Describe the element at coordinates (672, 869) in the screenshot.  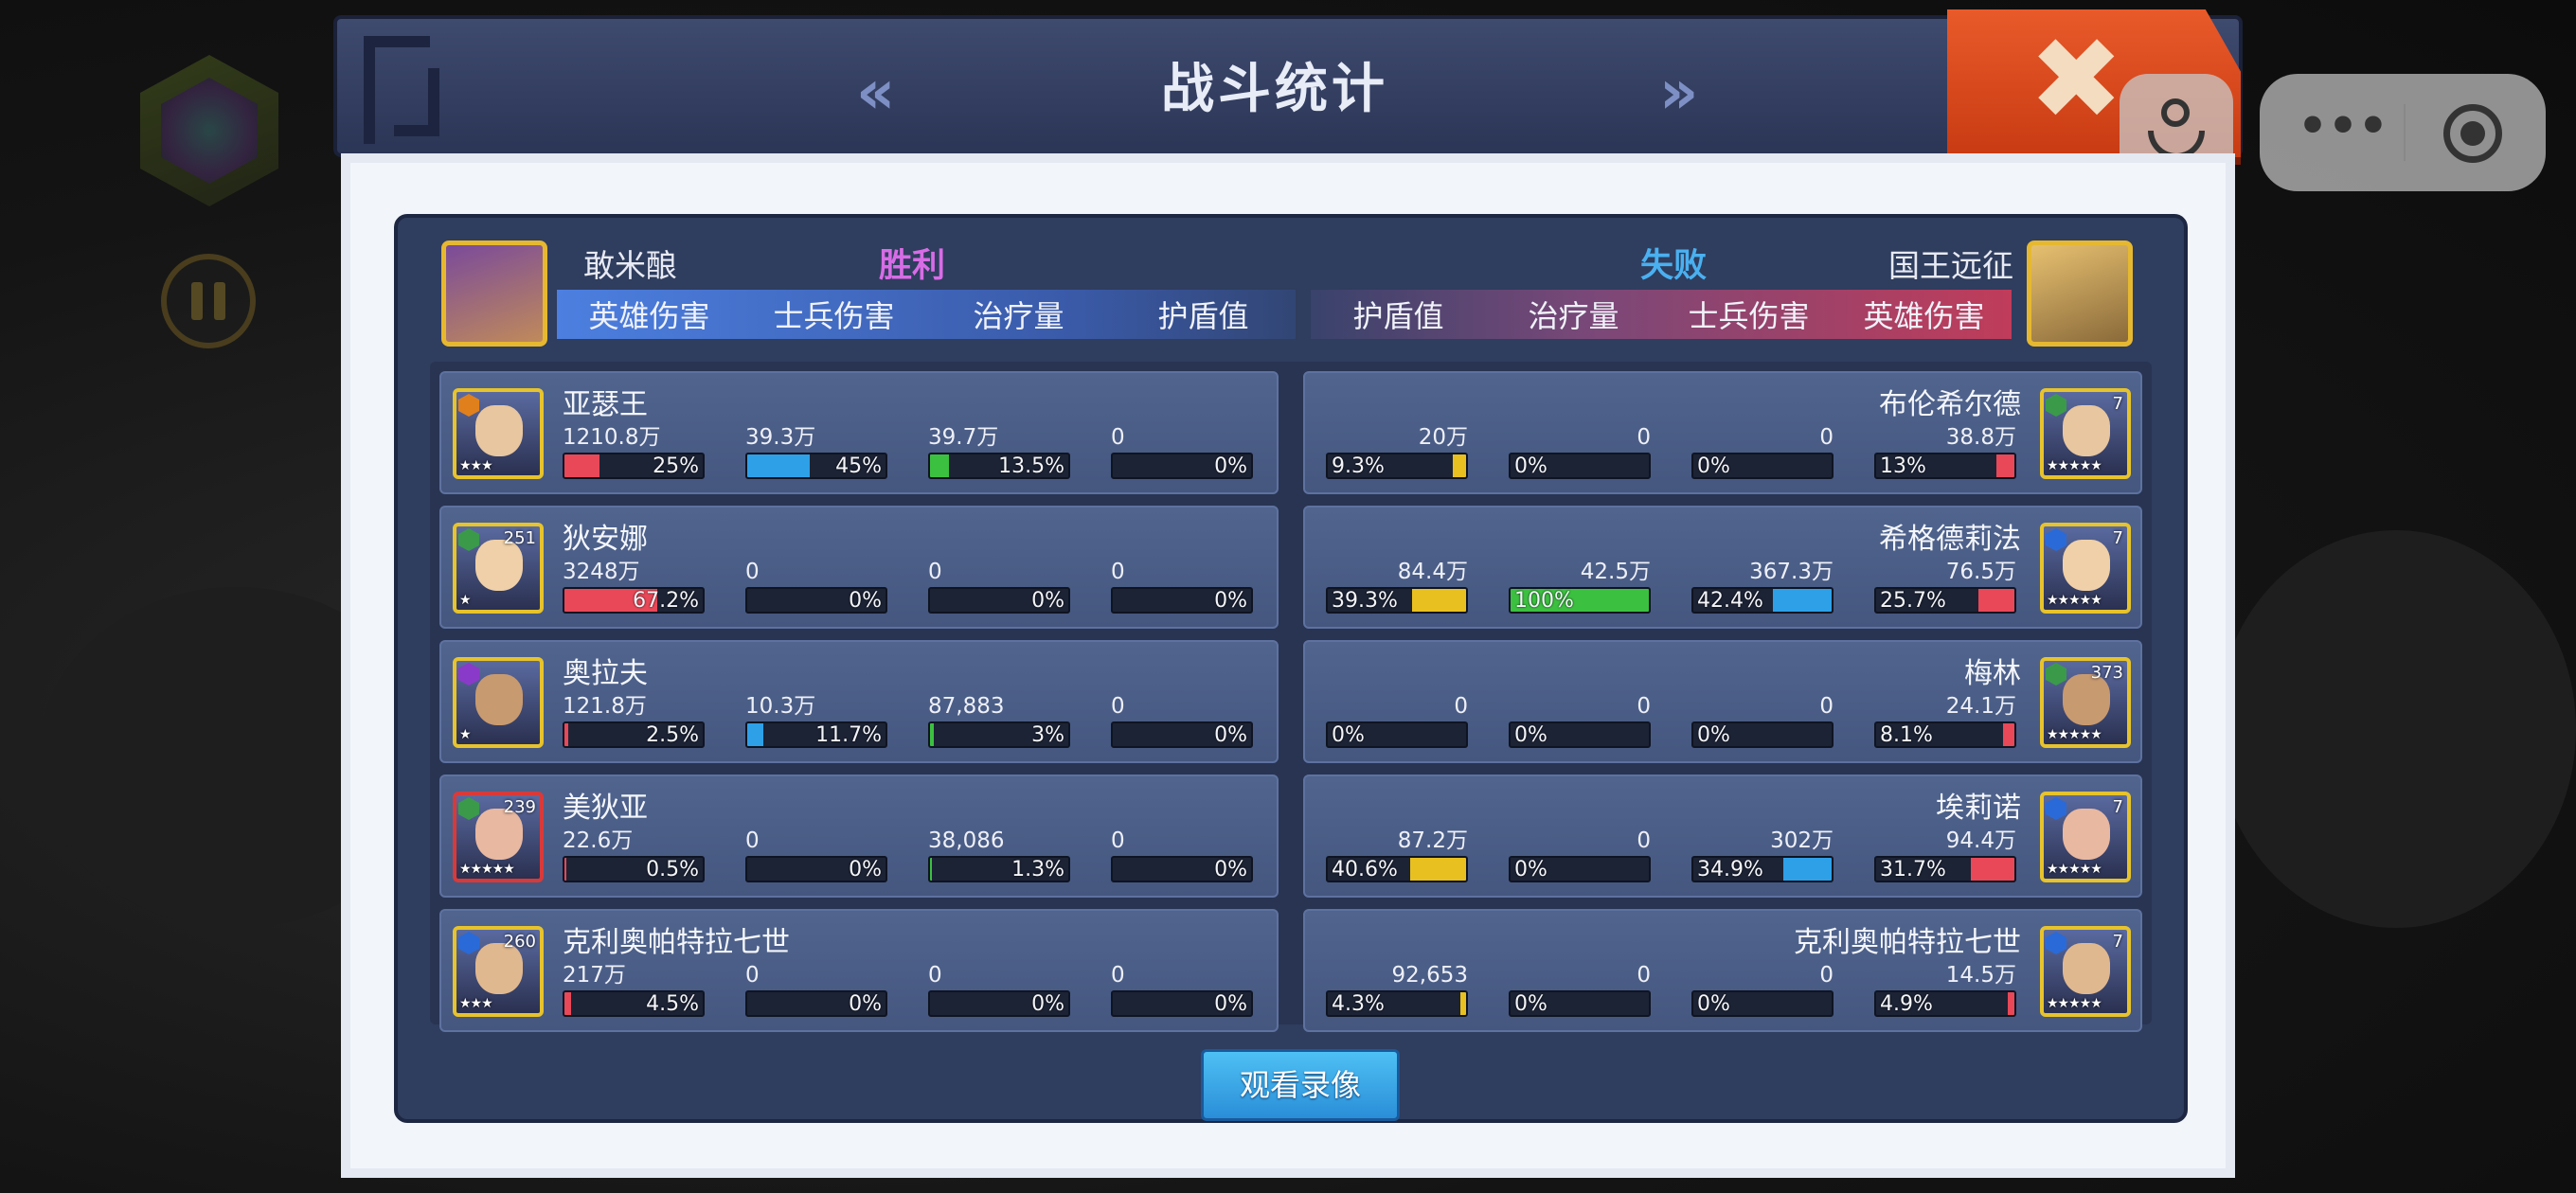
I see `stat-percent: 0.5%` at that location.